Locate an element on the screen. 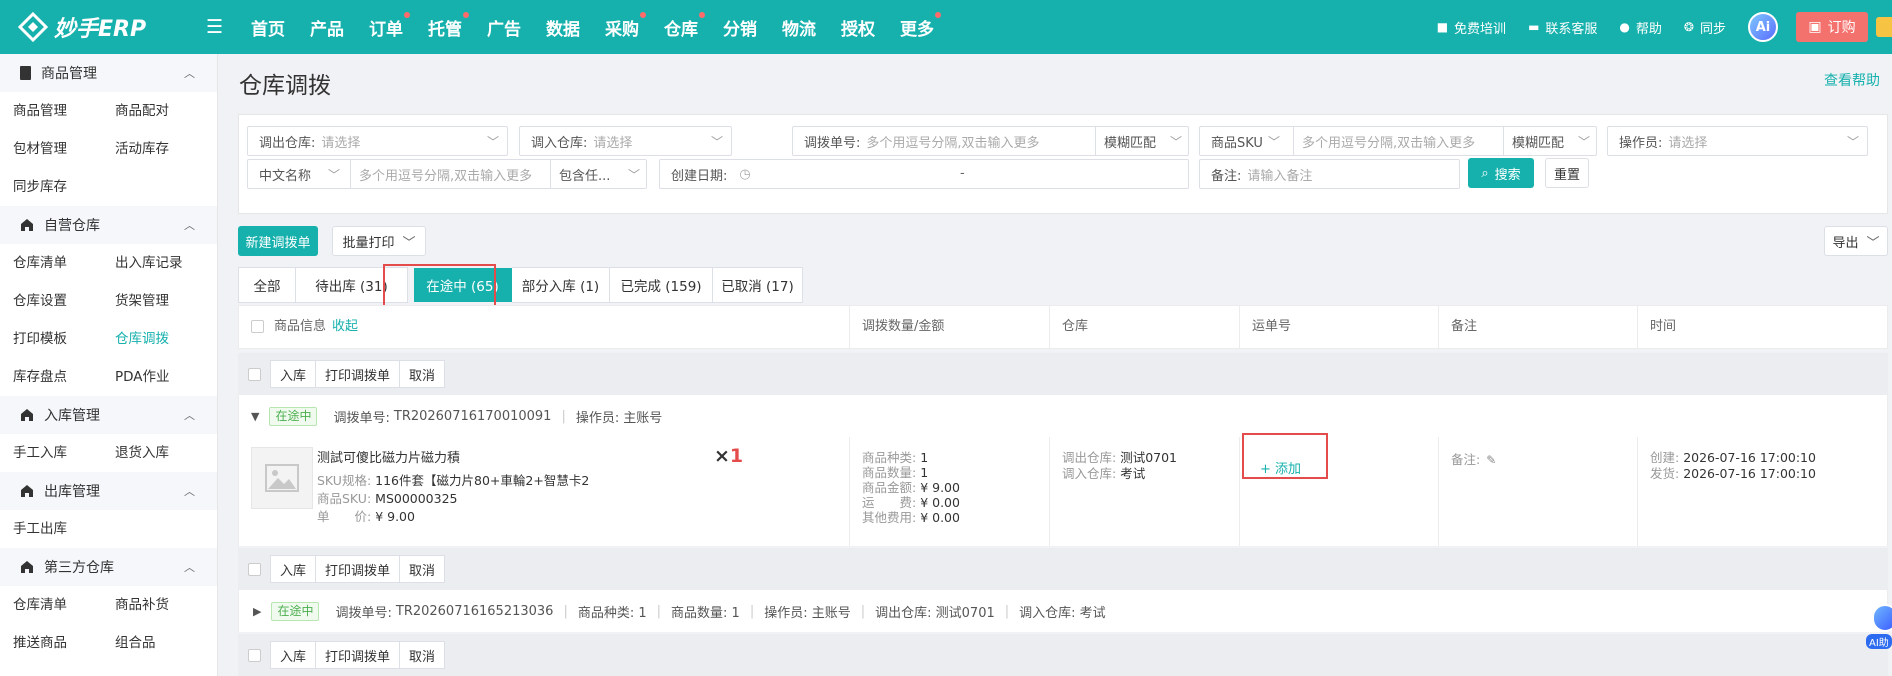  sku-match-mode-select: 模糊匹配 ﹀ is located at coordinates (1549, 141).